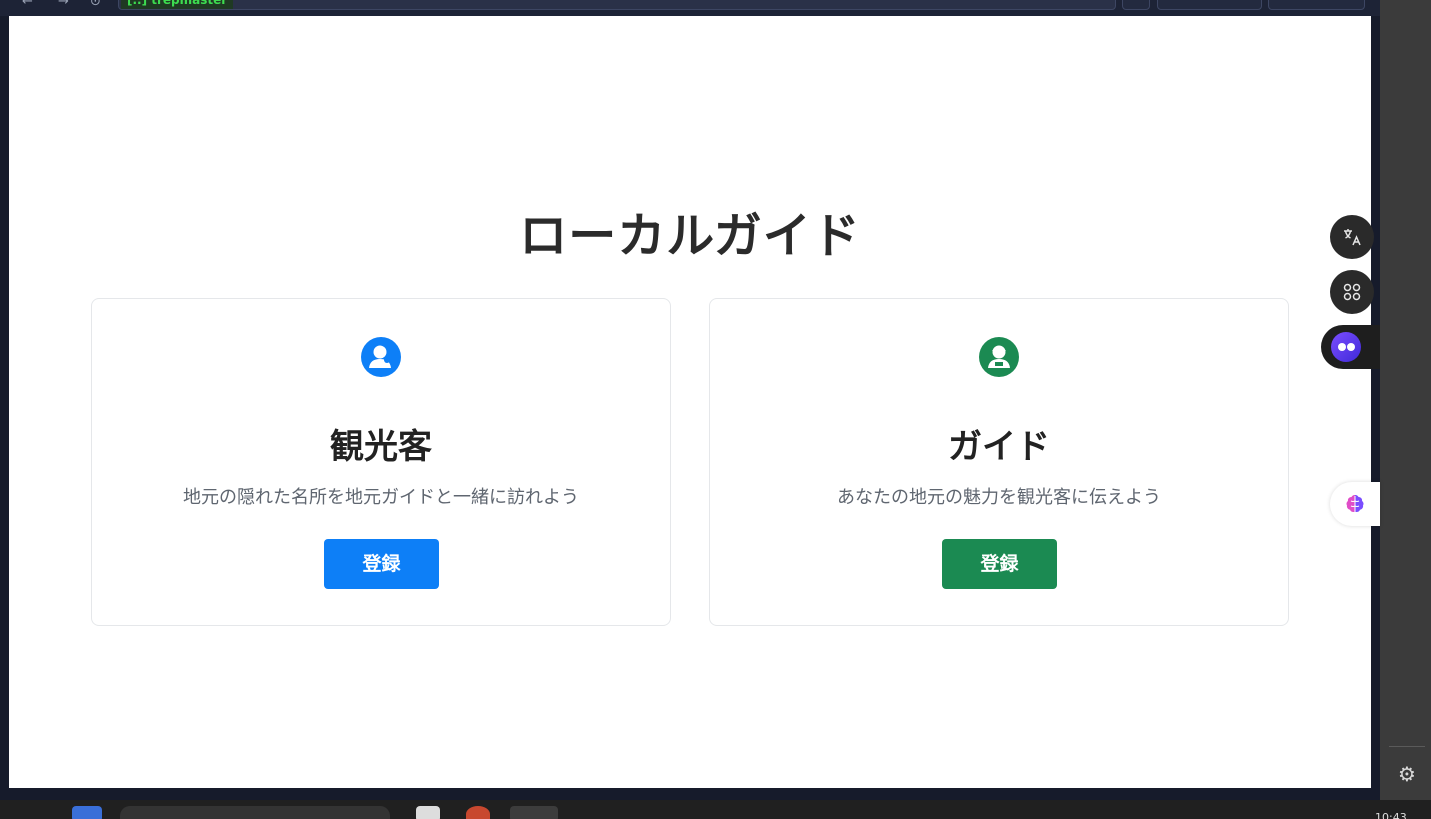 This screenshot has width=1431, height=819. Describe the element at coordinates (1407, 774) in the screenshot. I see `gear-icon: ⚙` at that location.